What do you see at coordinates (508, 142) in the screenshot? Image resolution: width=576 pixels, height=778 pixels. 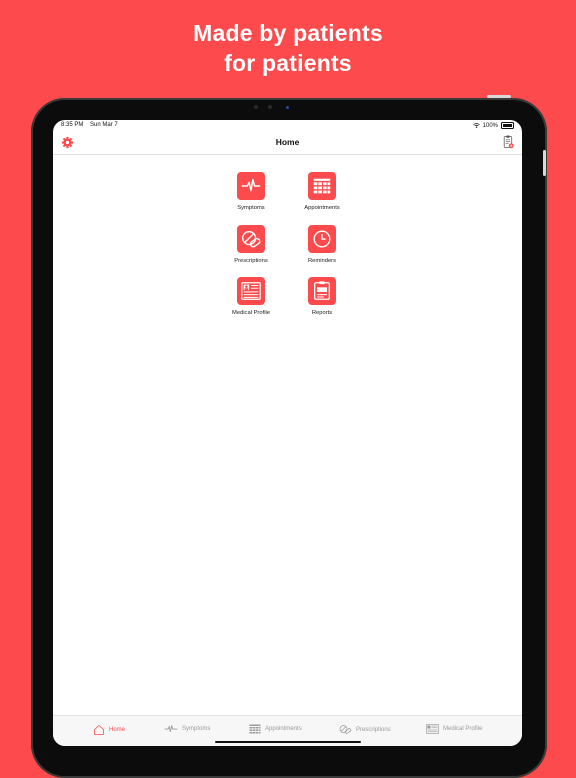 I see `report-clipboard-icon` at bounding box center [508, 142].